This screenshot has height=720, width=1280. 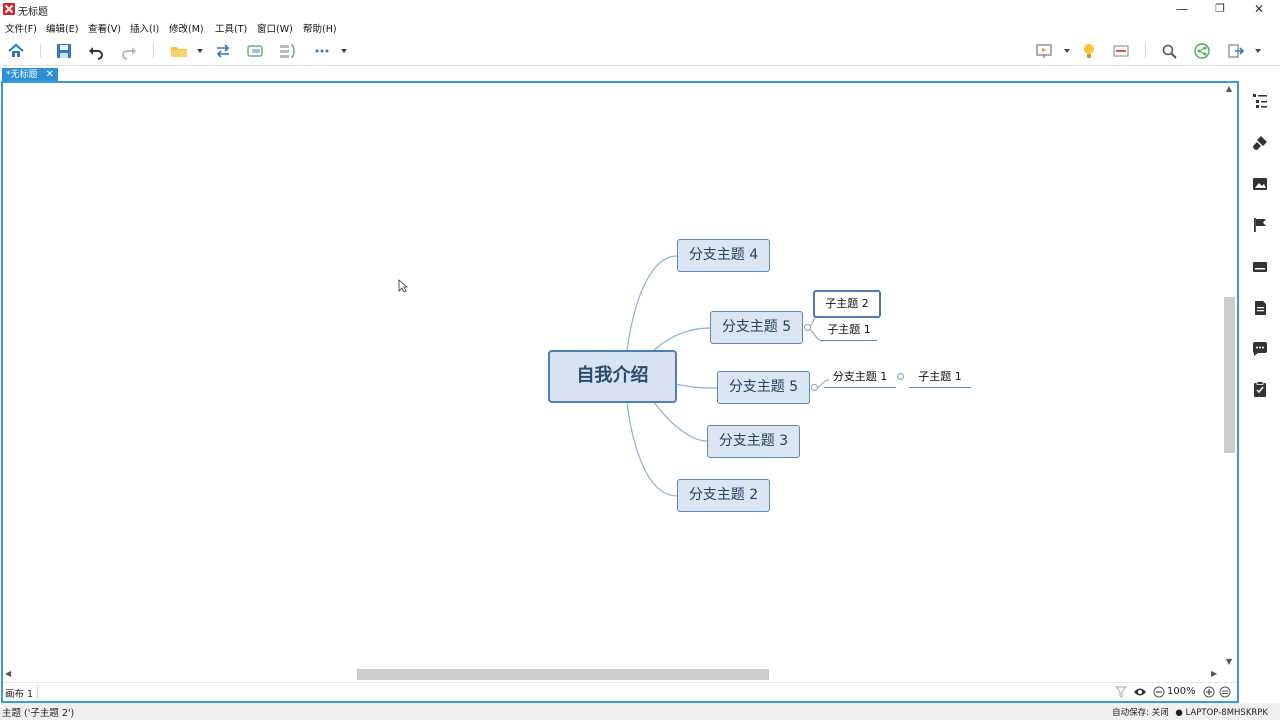 I want to click on horizontal-scrollbar: ◀ ▶, so click(x=612, y=675).